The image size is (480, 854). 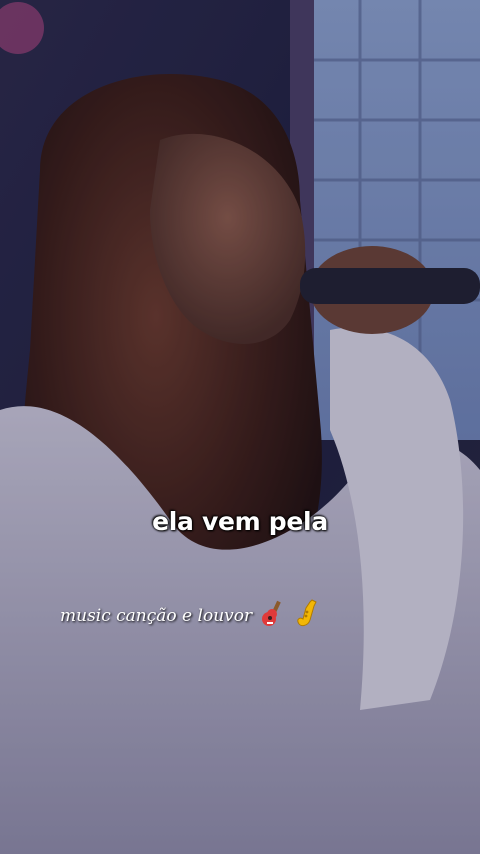 What do you see at coordinates (307, 616) in the screenshot?
I see `saxophone-icon` at bounding box center [307, 616].